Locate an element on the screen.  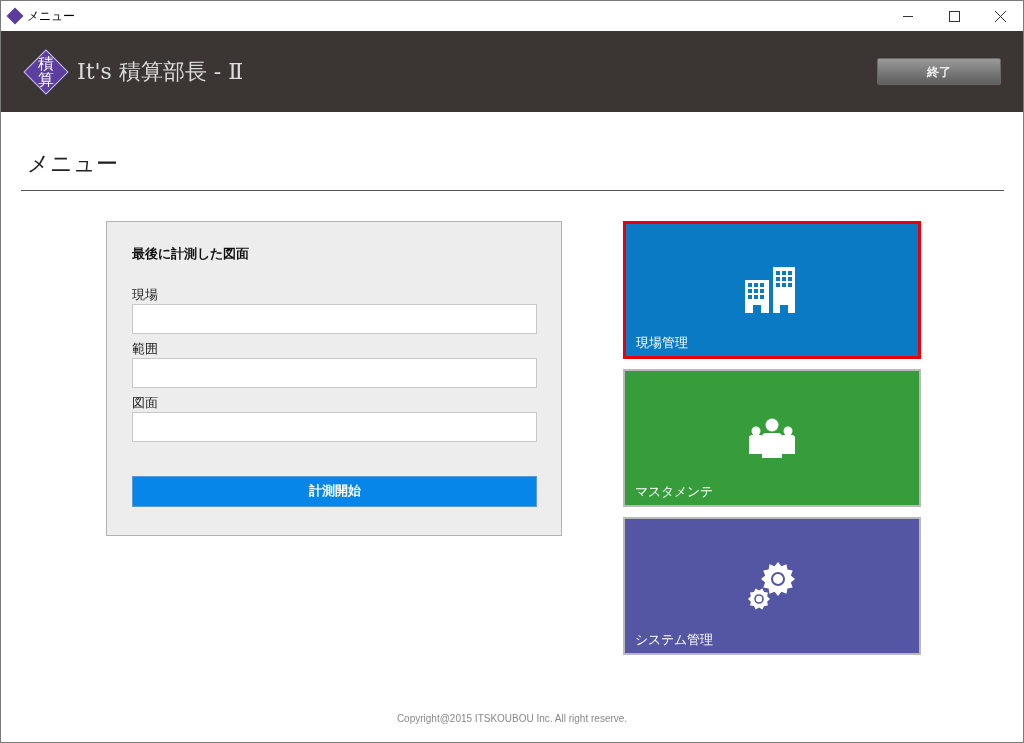
app-name: It's 積算部長 - Ⅱ is located at coordinates (160, 72).